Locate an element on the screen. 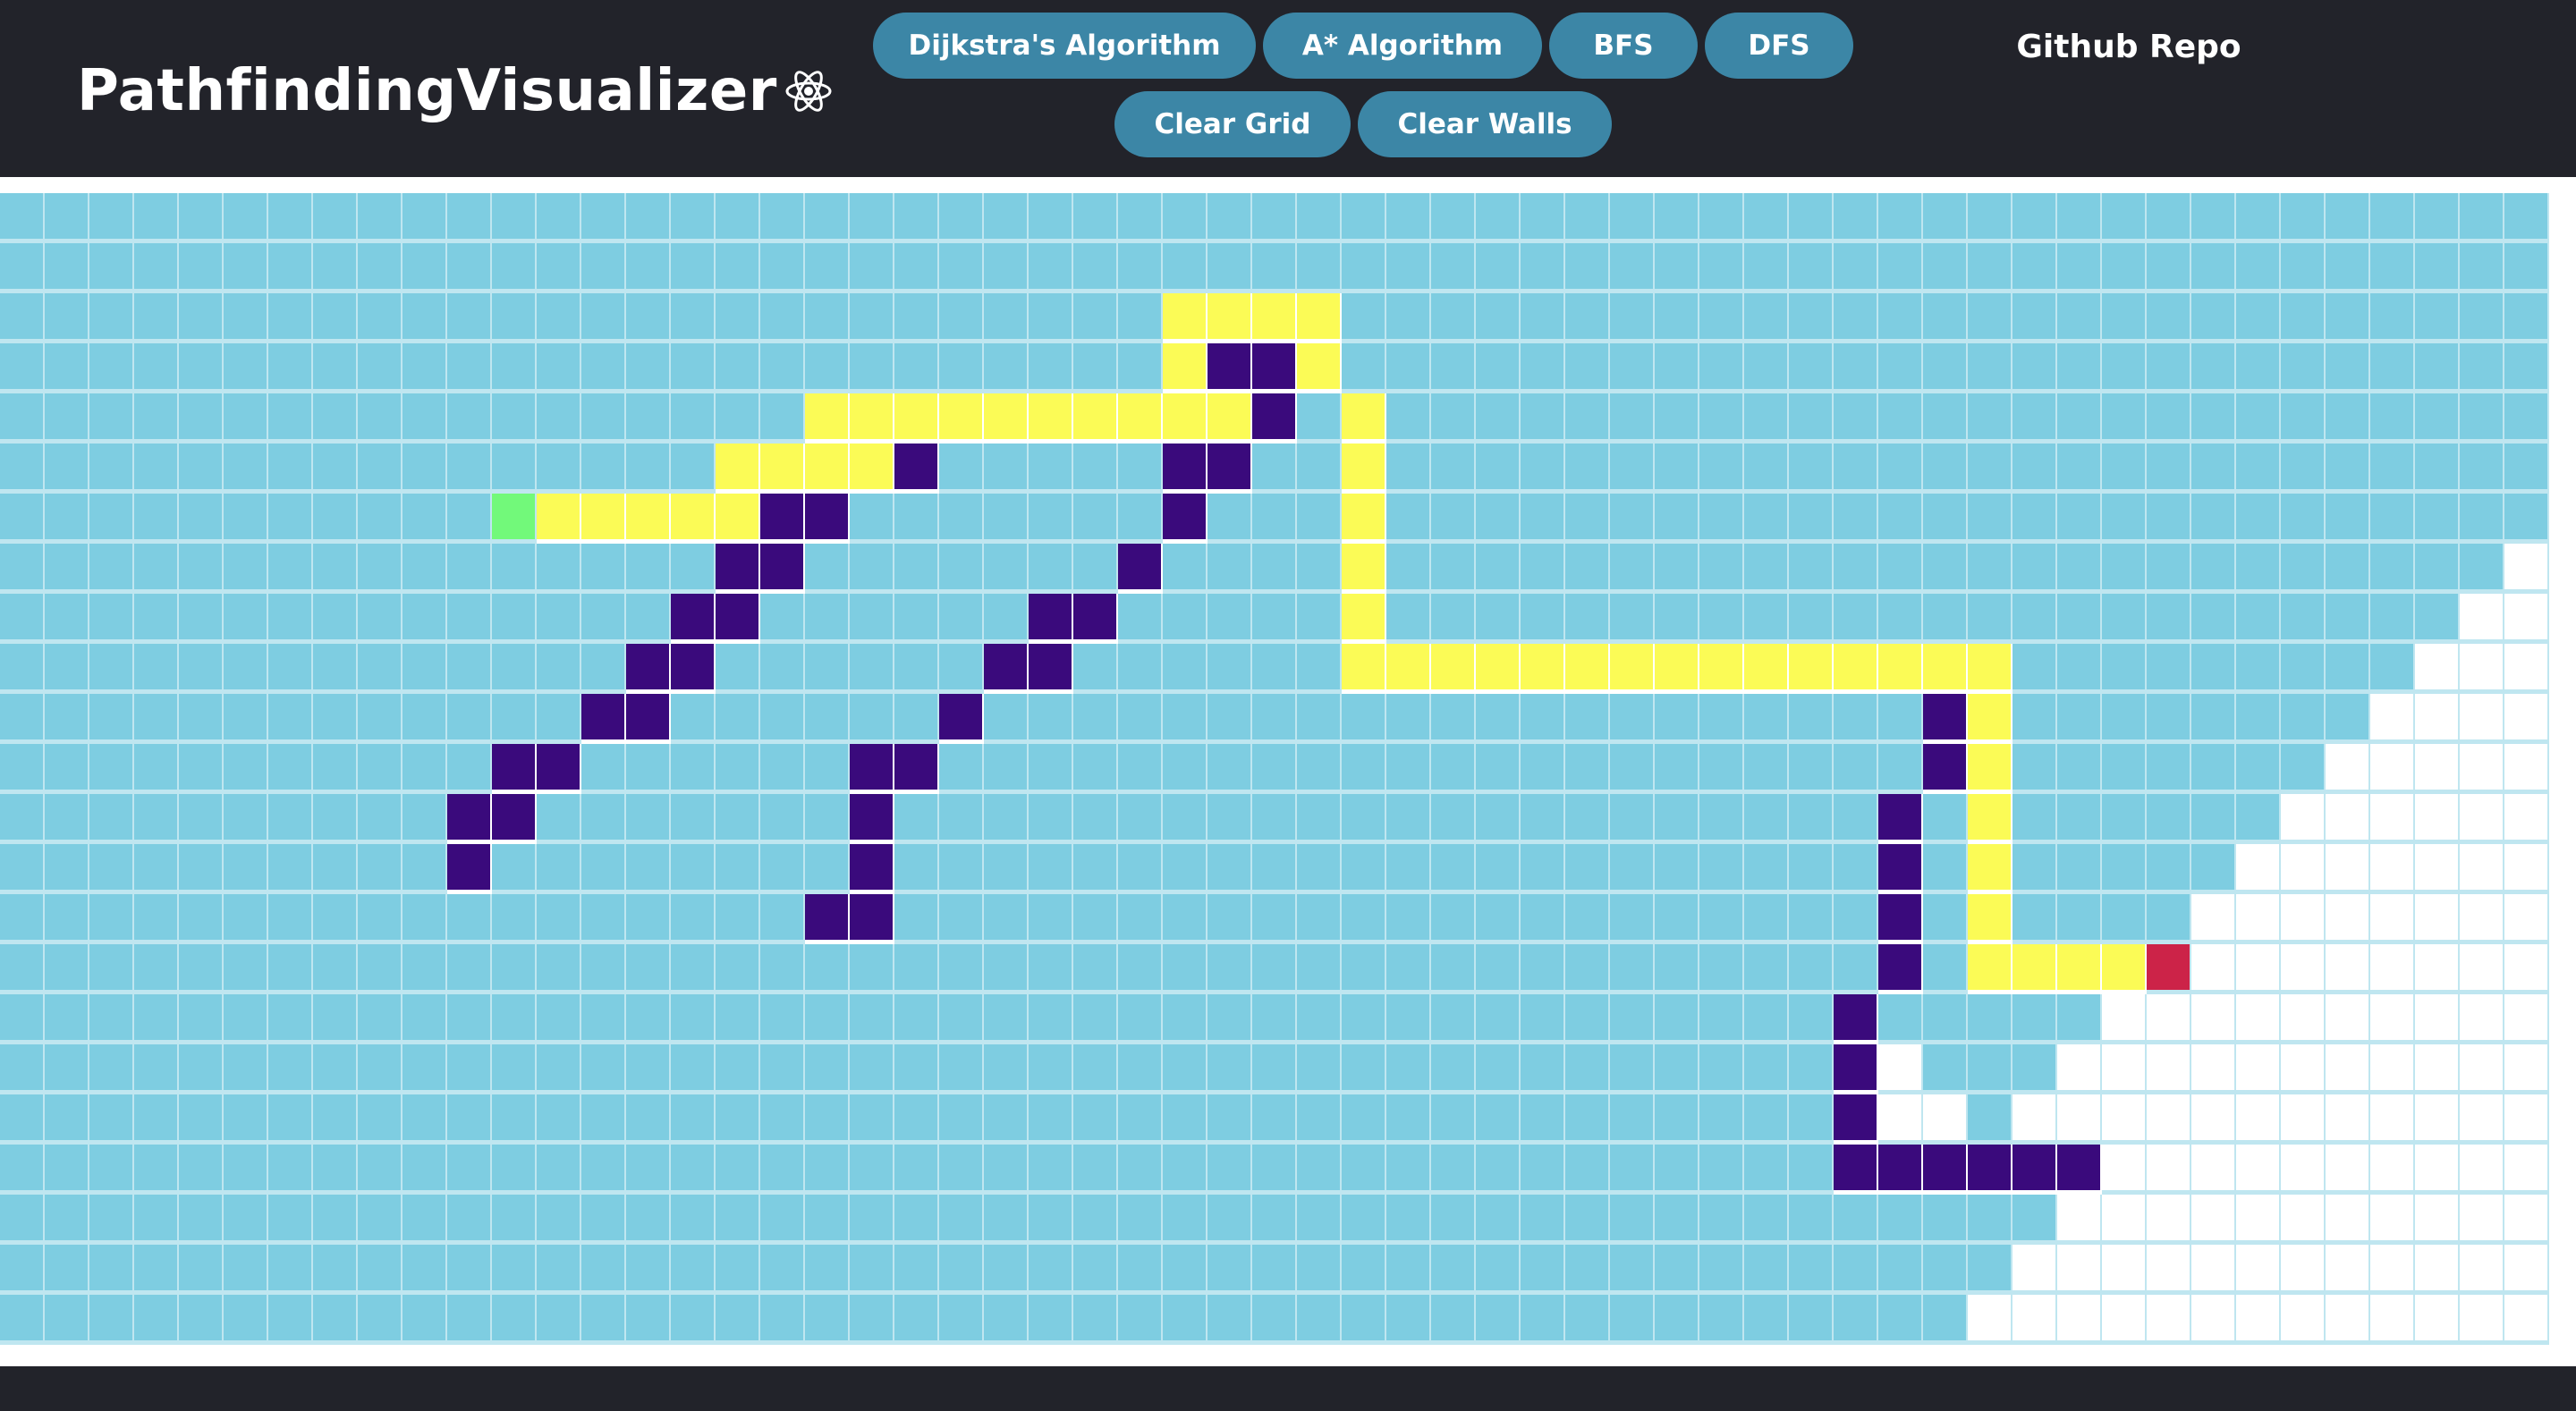 This screenshot has height=1411, width=2576. github-repo-link: Github Repo is located at coordinates (2129, 46).